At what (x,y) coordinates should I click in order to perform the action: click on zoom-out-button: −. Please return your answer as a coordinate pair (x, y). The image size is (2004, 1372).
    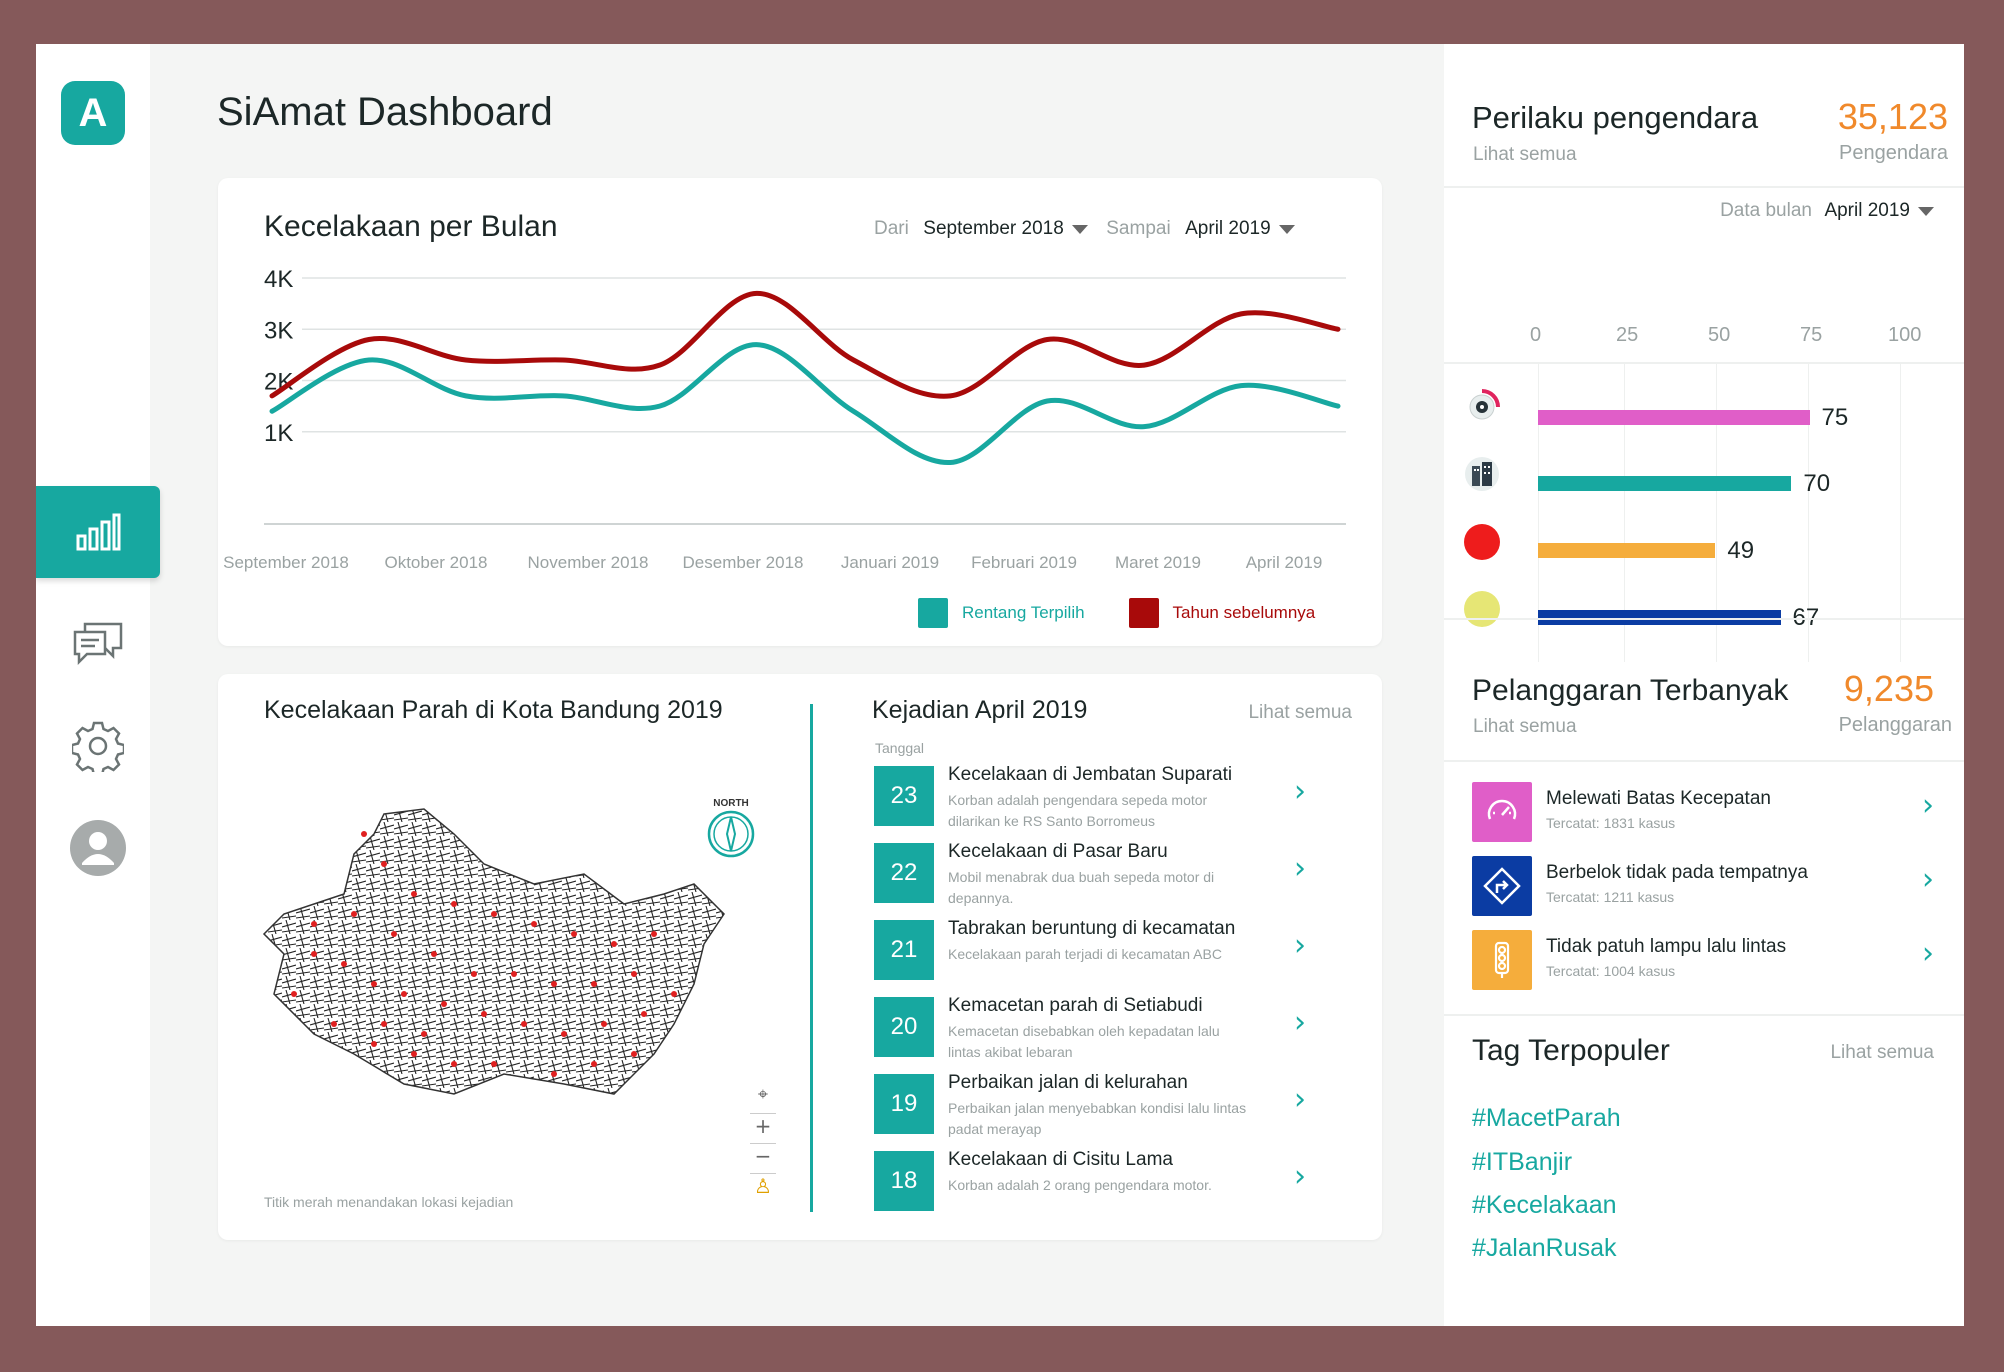
    Looking at the image, I should click on (763, 1159).